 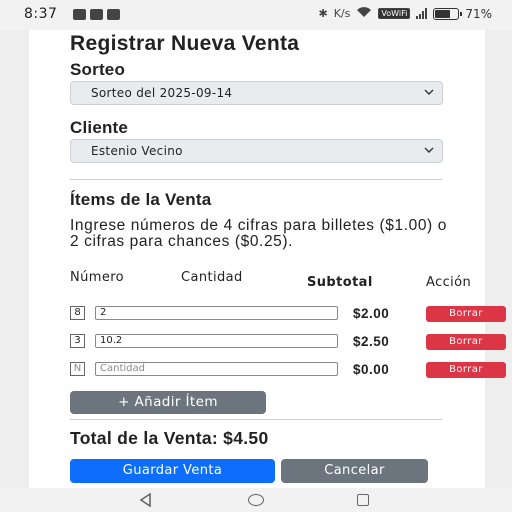 What do you see at coordinates (256, 151) in the screenshot?
I see `cliente-select: Estenio Vecino` at bounding box center [256, 151].